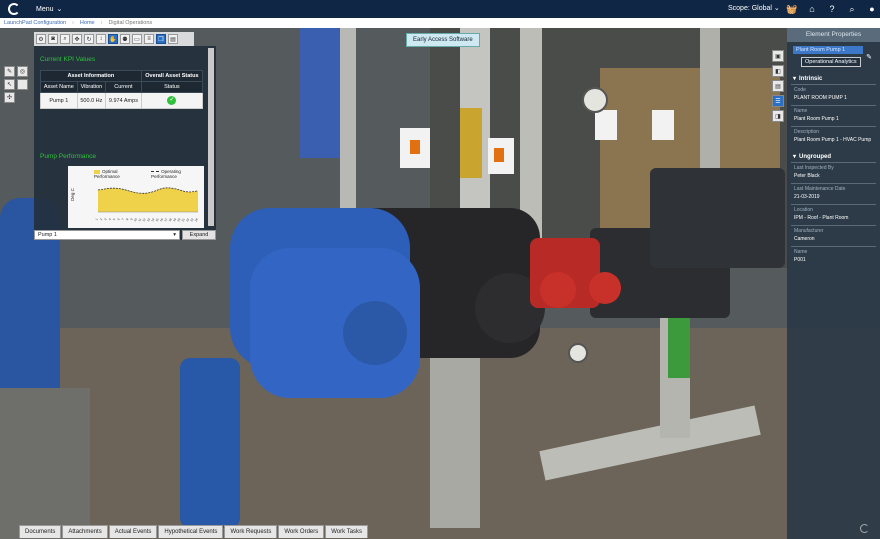  What do you see at coordinates (833, 213) in the screenshot?
I see `property-field: Location IPM - Roof - Plant Room` at bounding box center [833, 213].